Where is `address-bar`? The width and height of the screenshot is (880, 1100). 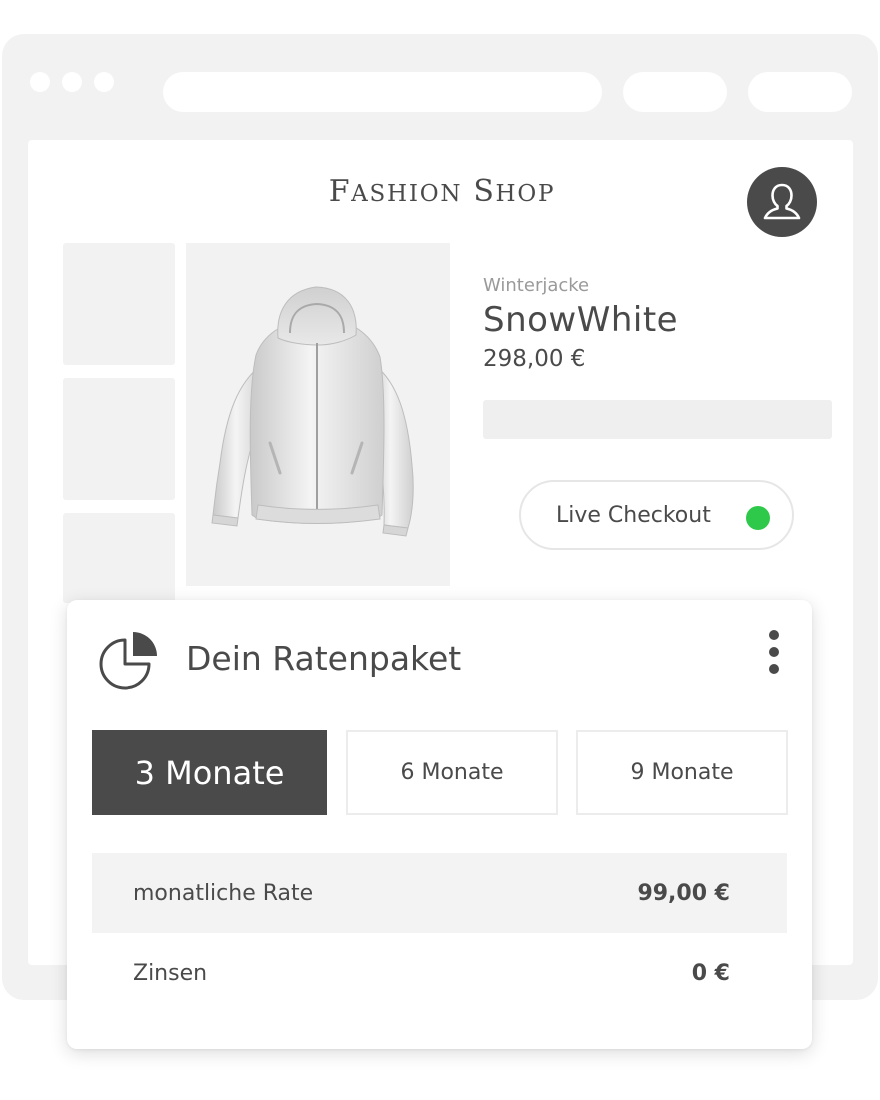
address-bar is located at coordinates (382, 92).